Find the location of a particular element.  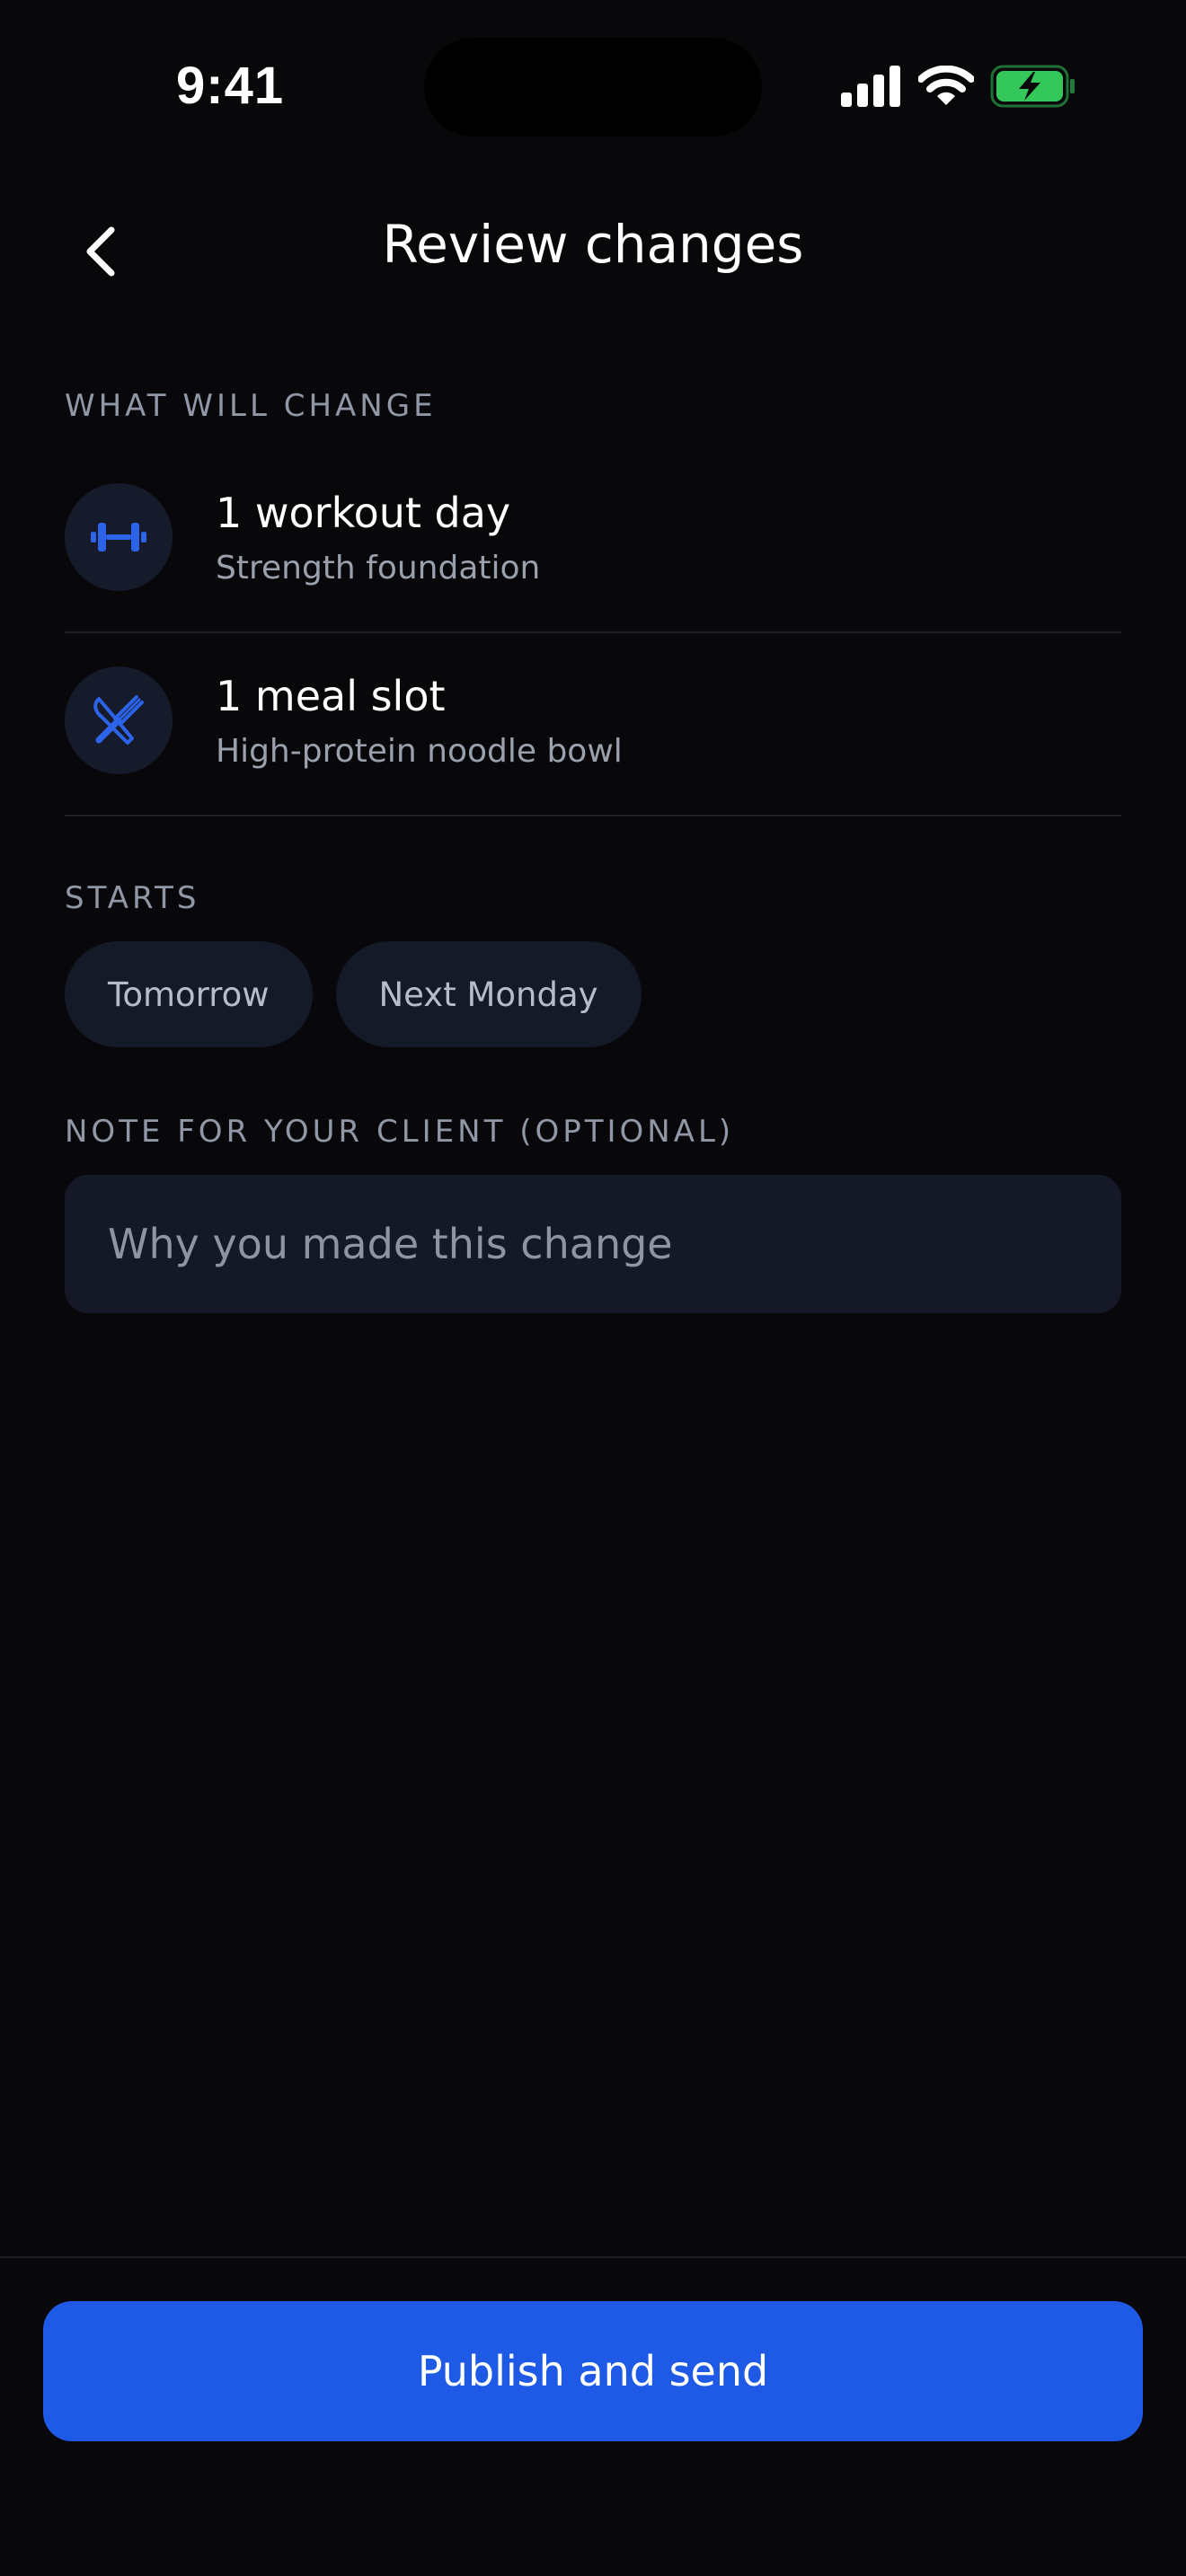

change-item-meal: 1 meal slot High-protein noodle bowl is located at coordinates (593, 724).